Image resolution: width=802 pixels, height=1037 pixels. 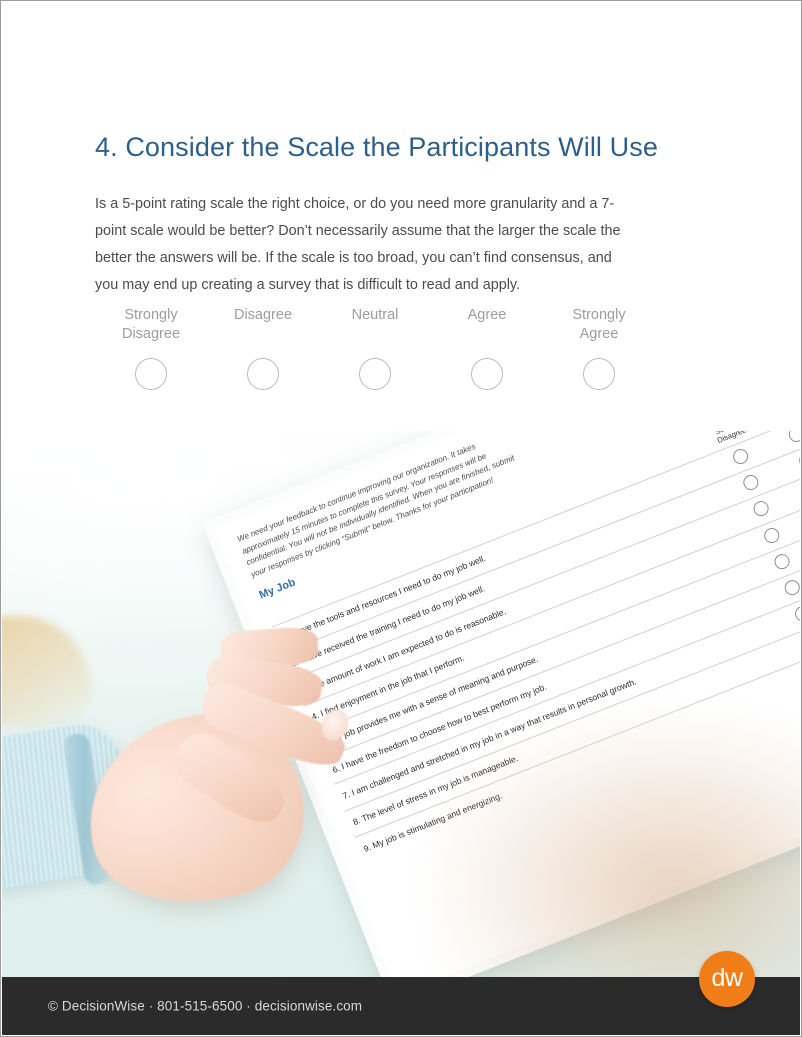 I want to click on radio-strongly-agree, so click(x=599, y=374).